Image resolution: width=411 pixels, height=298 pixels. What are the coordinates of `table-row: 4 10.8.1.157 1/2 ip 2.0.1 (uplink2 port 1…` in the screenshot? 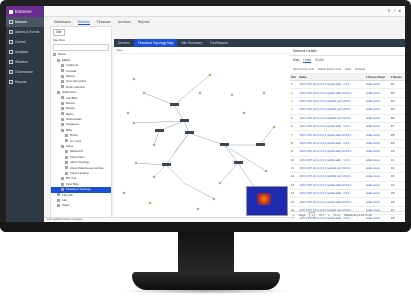 It's located at (347, 110).